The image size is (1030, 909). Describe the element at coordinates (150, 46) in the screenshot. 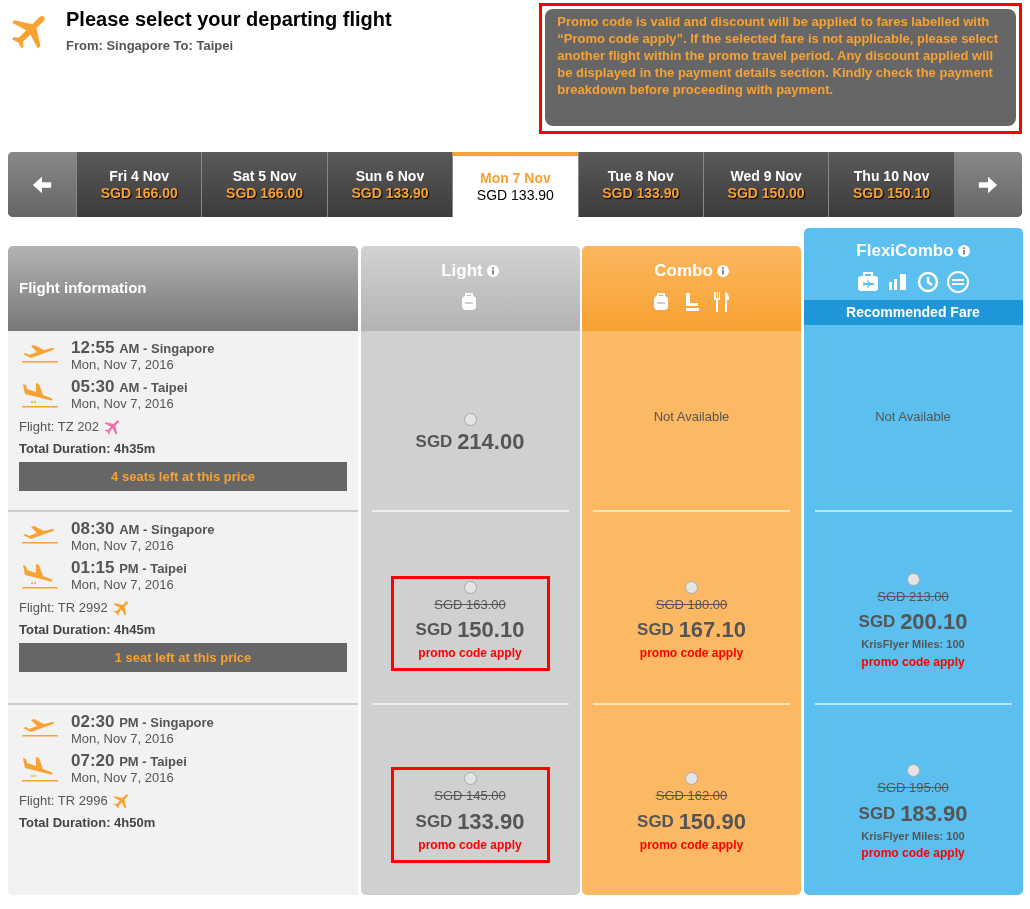

I see `route-text: From: Singapore To: Taipei` at that location.